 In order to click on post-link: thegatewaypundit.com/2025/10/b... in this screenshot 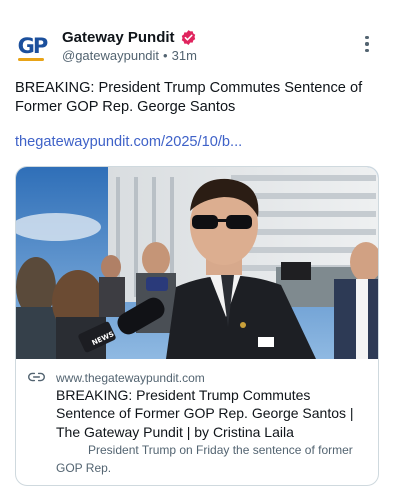, I will do `click(128, 142)`.